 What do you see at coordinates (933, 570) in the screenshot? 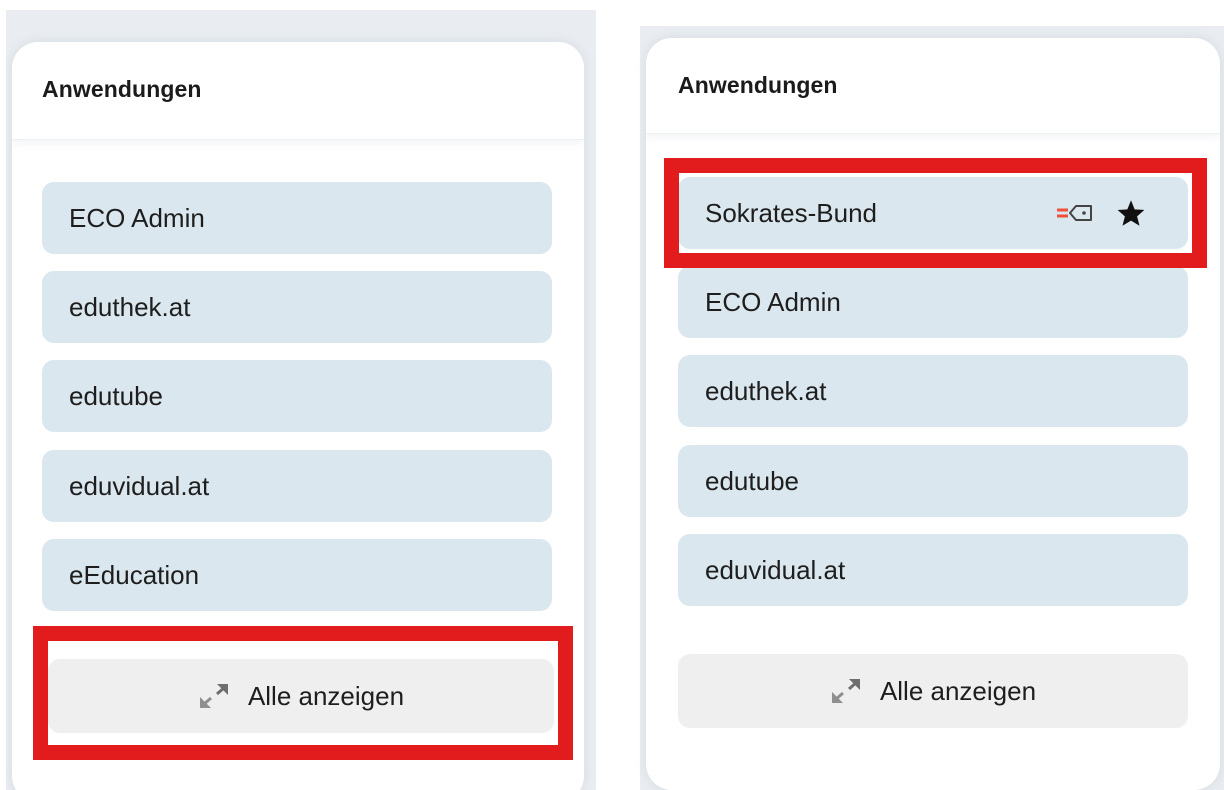
I see `right-app-eduvidual: eduvidual.at` at bounding box center [933, 570].